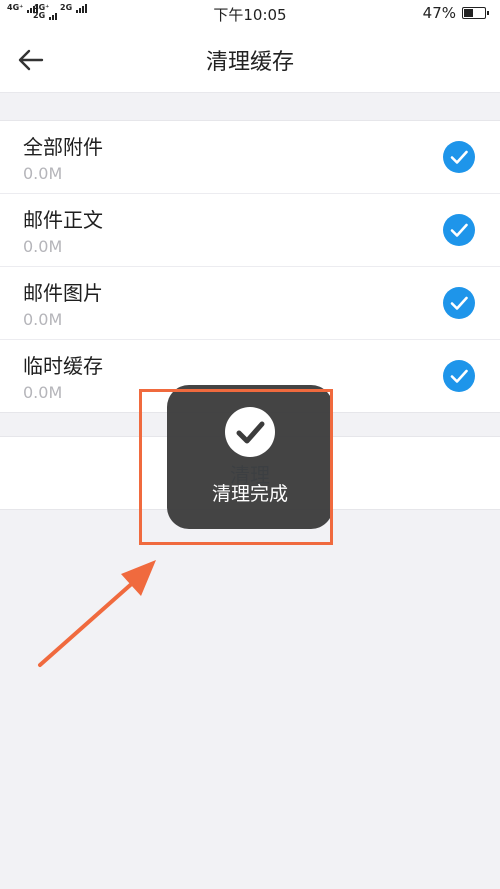 The height and width of the screenshot is (889, 500). I want to click on page-title: 清理缓存, so click(249, 62).